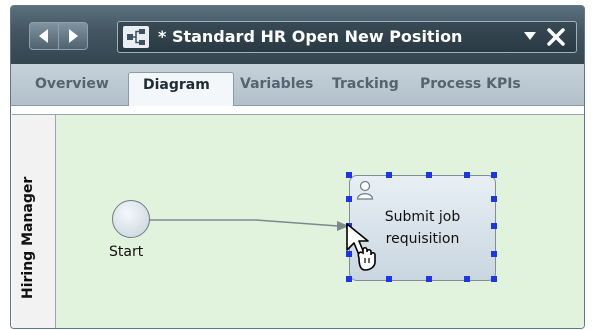 The height and width of the screenshot is (330, 595). Describe the element at coordinates (126, 252) in the screenshot. I see `start-event-label: Start` at that location.